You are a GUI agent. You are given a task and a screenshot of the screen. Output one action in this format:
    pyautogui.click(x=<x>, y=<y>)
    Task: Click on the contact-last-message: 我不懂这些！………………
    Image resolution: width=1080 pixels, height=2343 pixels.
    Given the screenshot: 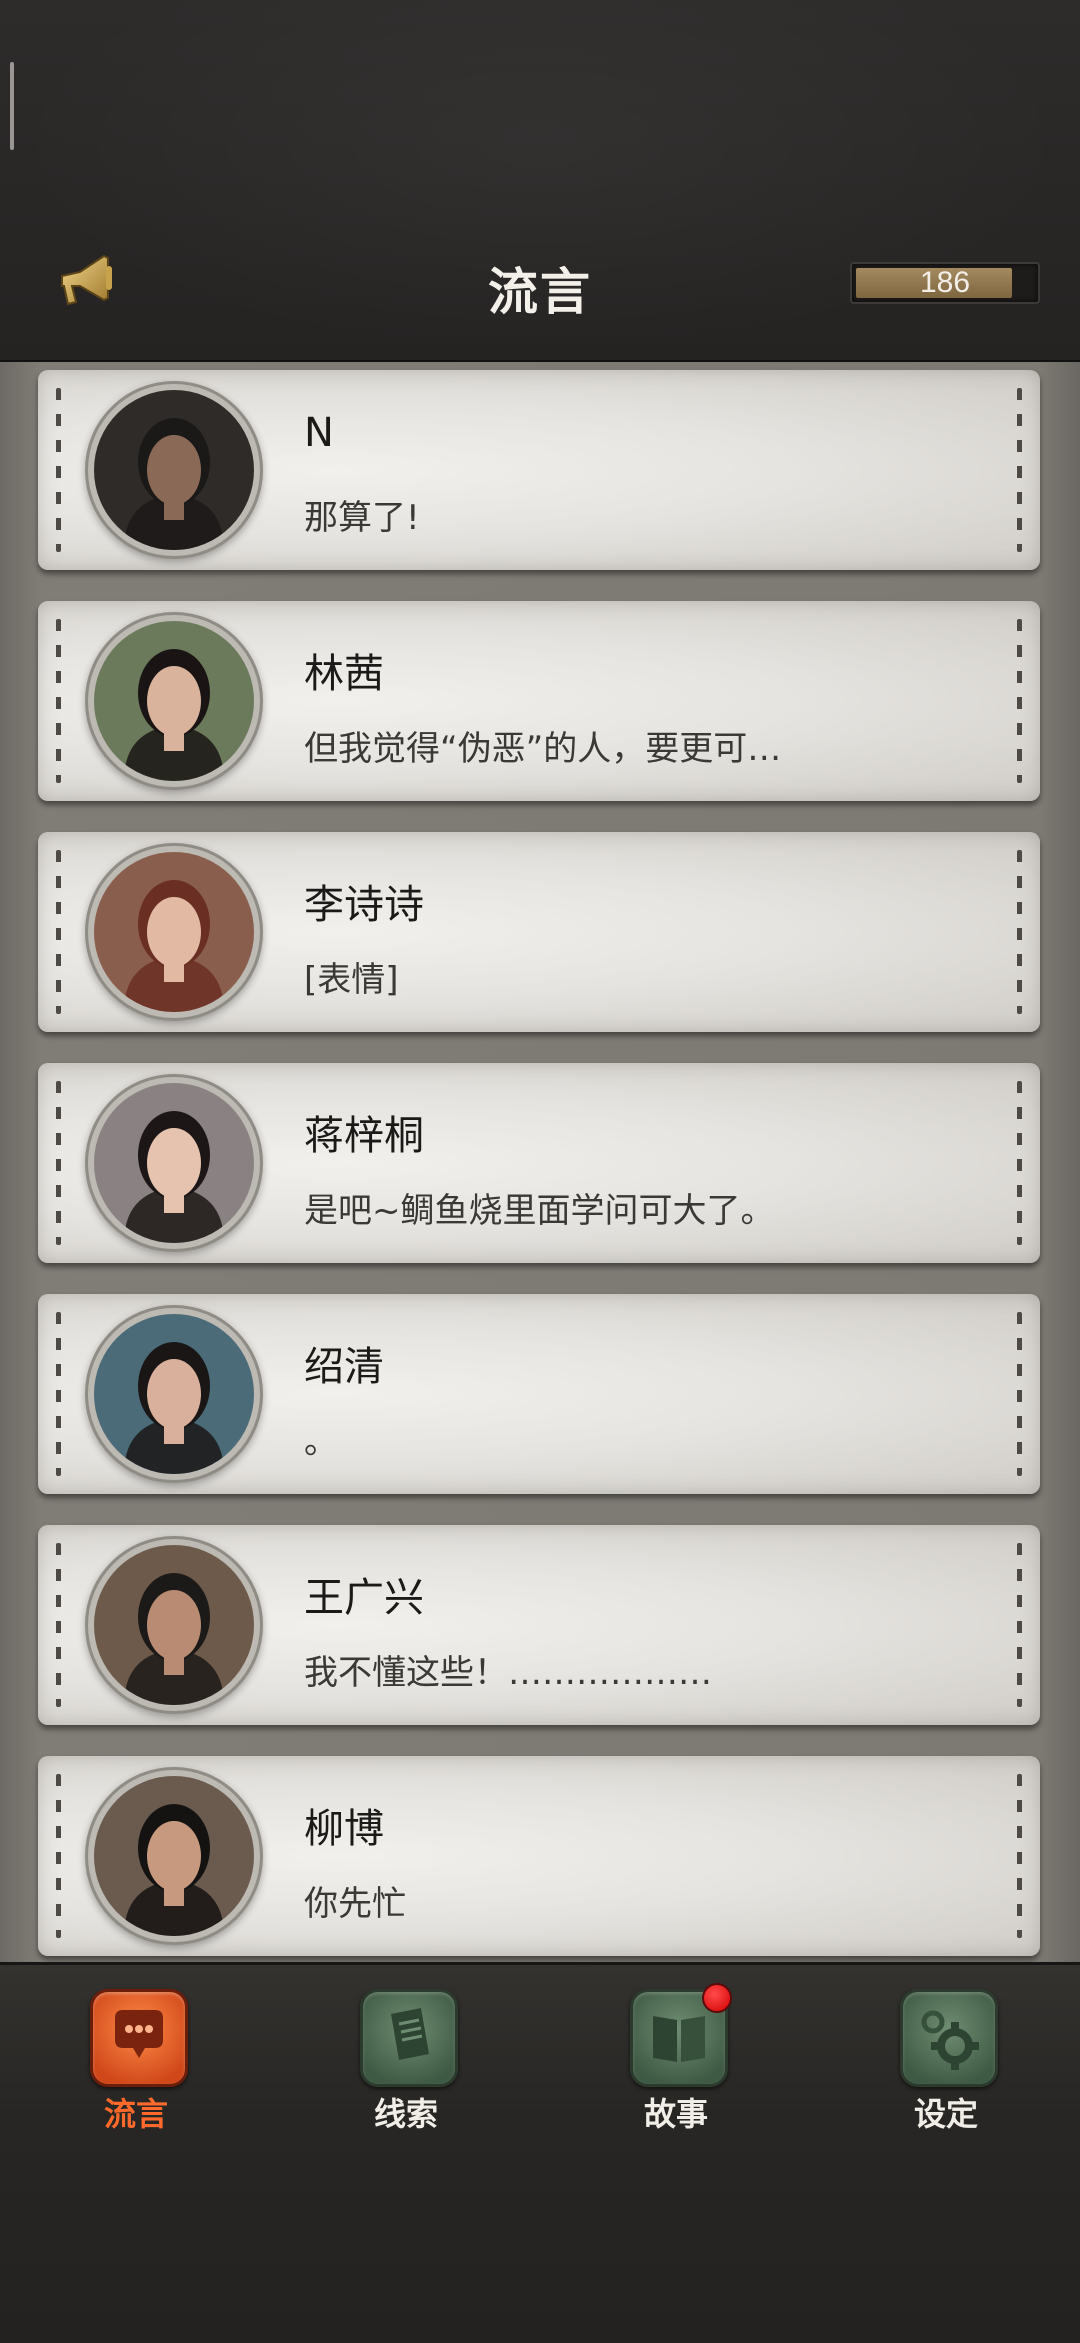 What is the action you would take?
    pyautogui.click(x=508, y=1673)
    